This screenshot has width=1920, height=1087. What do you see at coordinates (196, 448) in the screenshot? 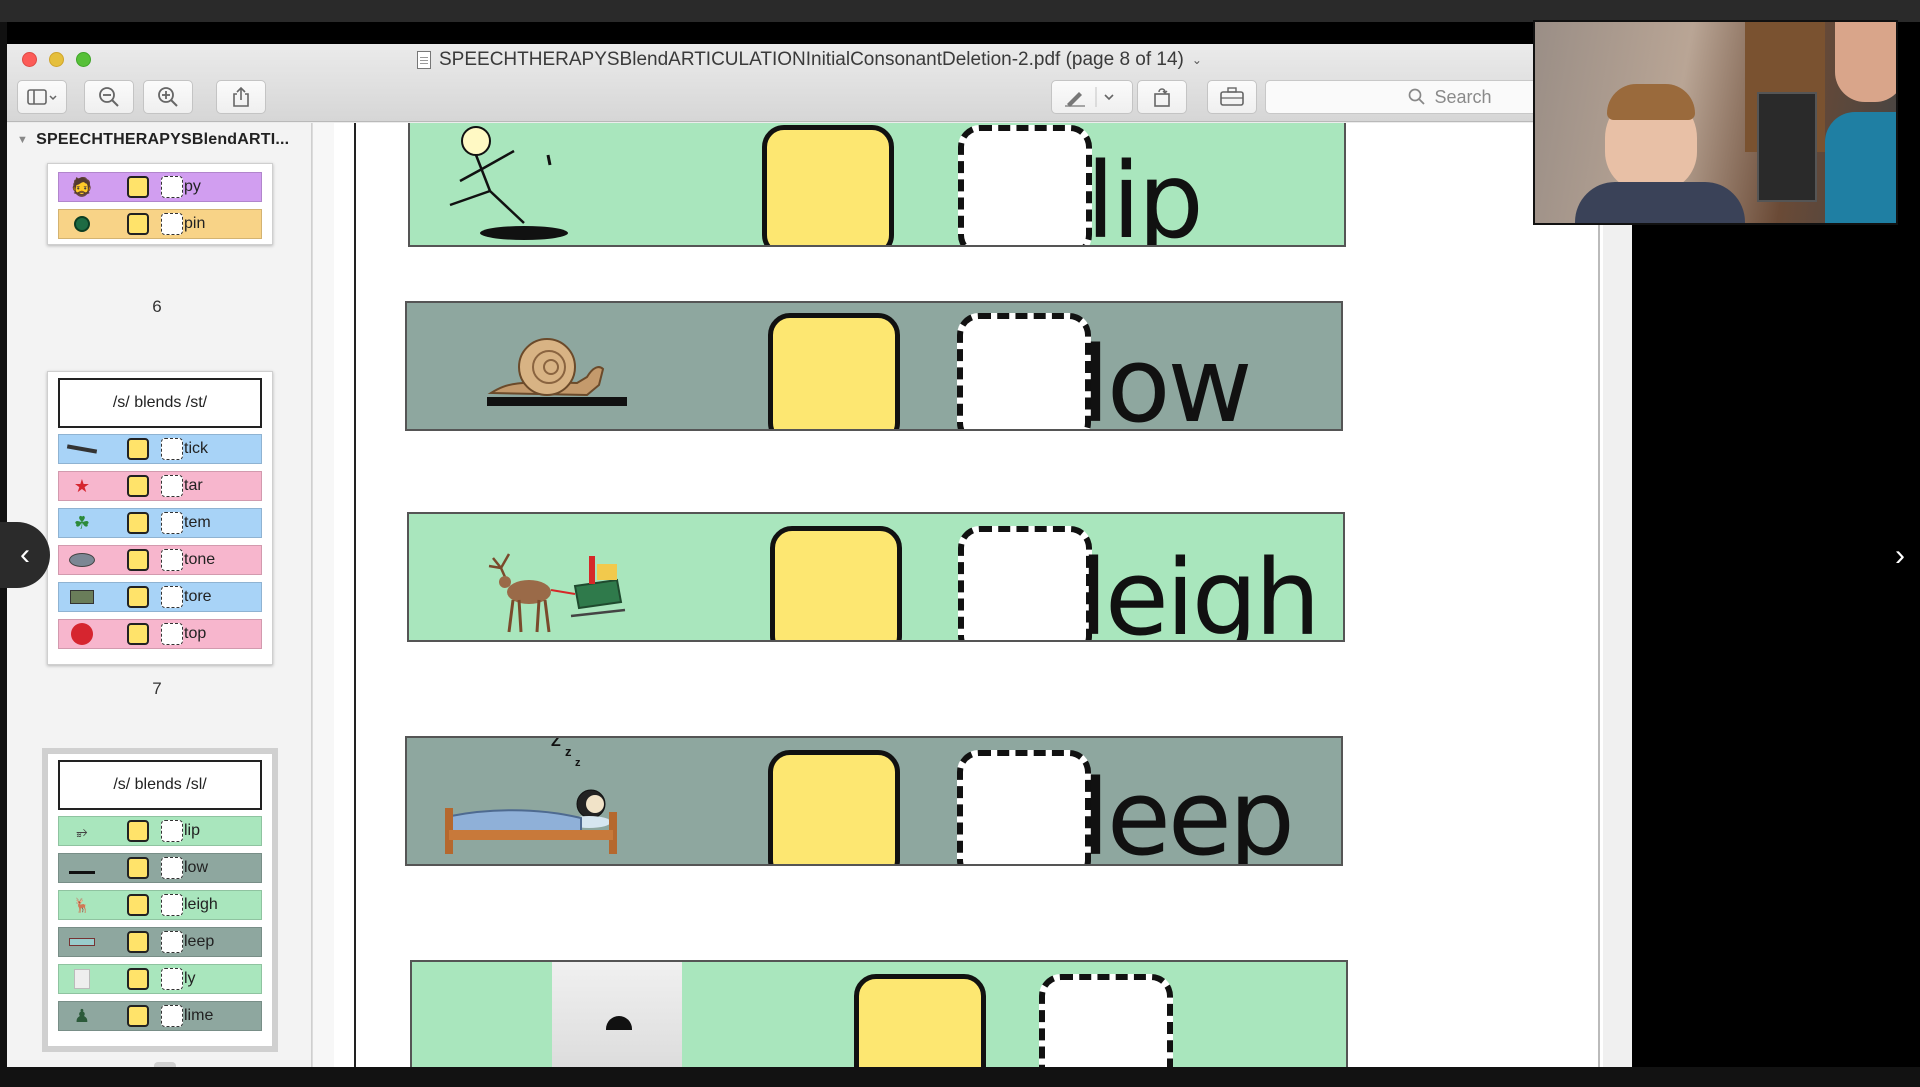
I see `thumb-word: tick` at bounding box center [196, 448].